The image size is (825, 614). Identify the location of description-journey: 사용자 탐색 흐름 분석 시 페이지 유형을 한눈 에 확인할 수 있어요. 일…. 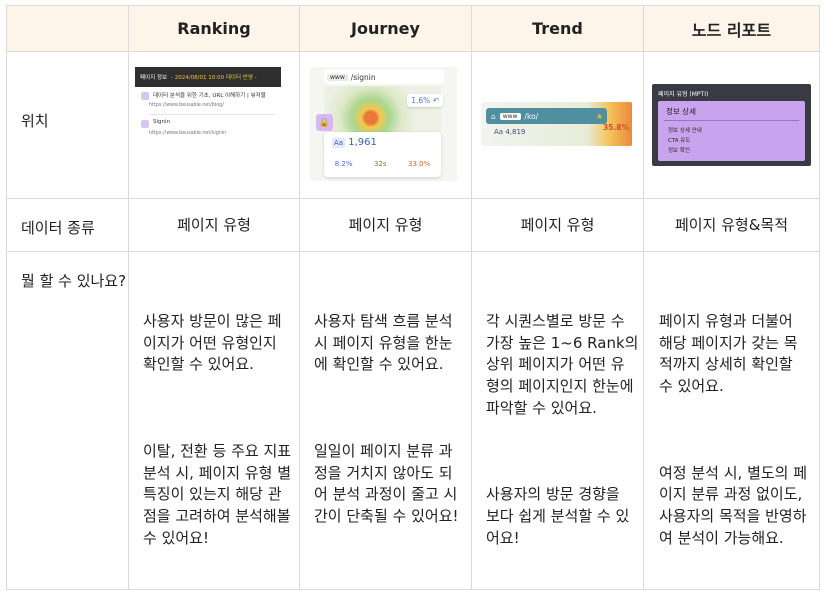
(390, 430).